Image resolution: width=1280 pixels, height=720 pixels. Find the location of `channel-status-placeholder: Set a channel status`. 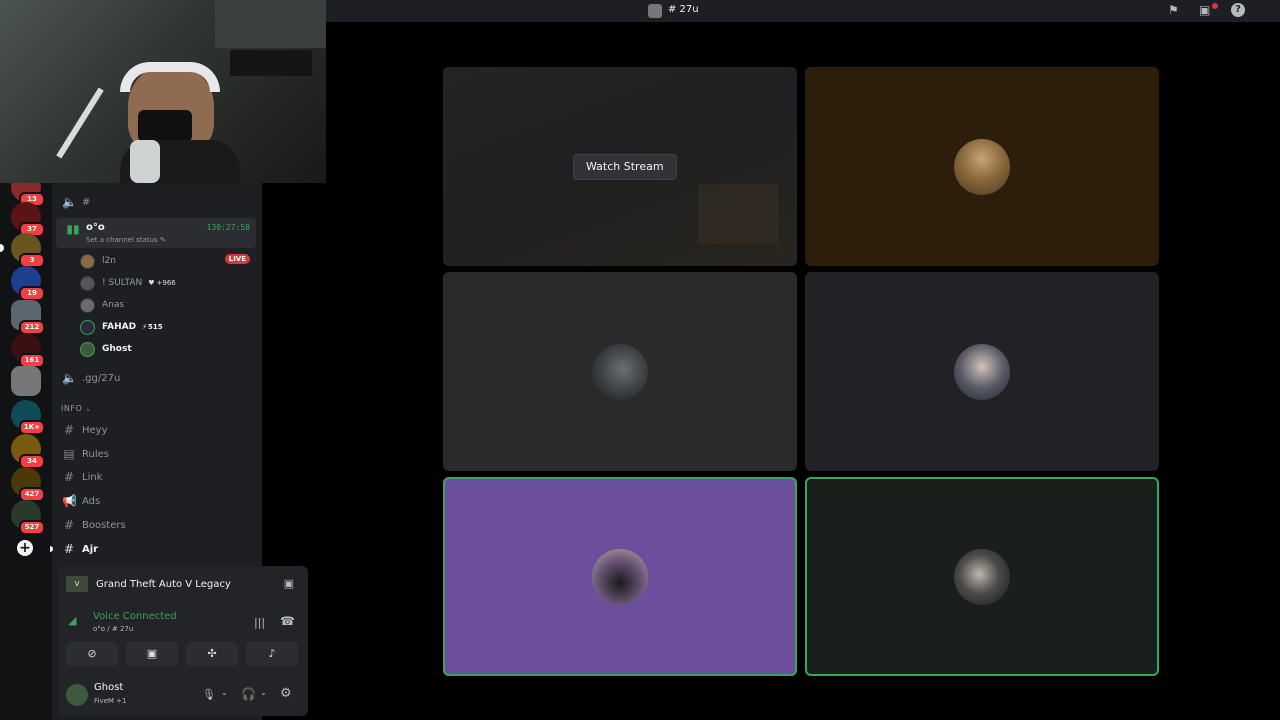

channel-status-placeholder: Set a channel status is located at coordinates (122, 240).